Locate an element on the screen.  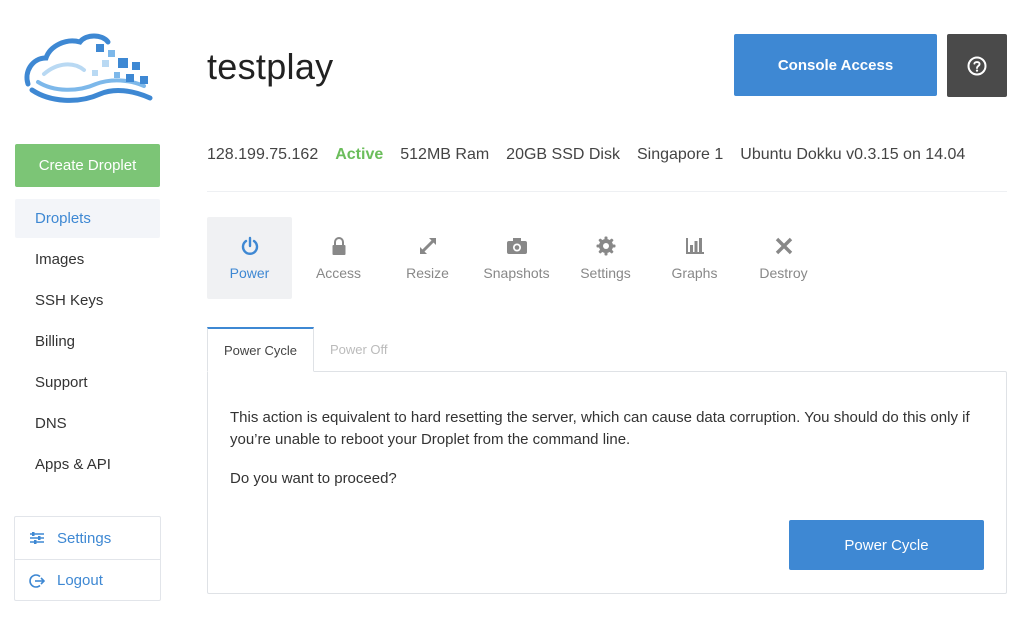
resize-icon is located at coordinates (428, 246).